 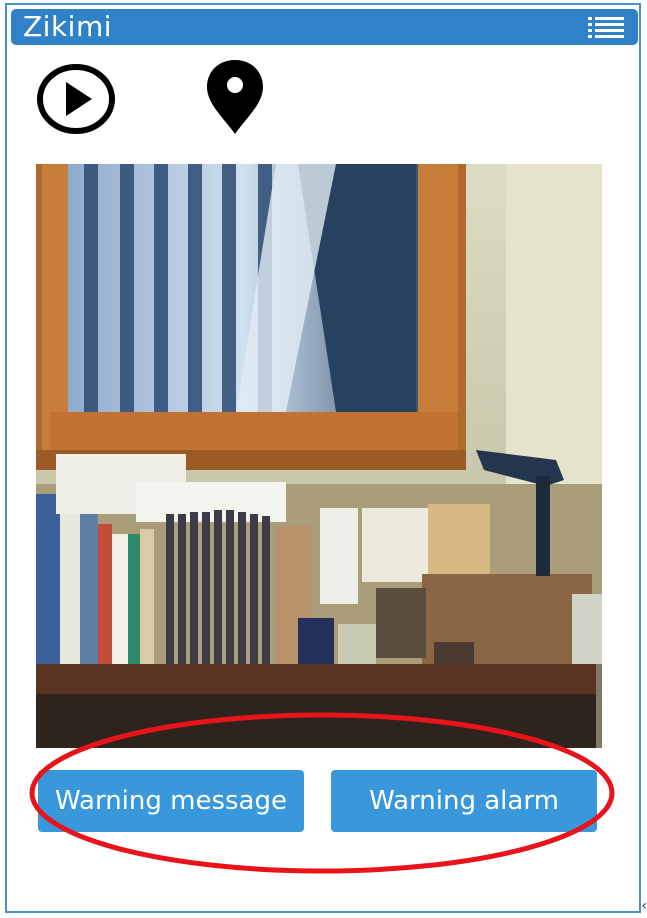 I want to click on menu-button, so click(x=606, y=27).